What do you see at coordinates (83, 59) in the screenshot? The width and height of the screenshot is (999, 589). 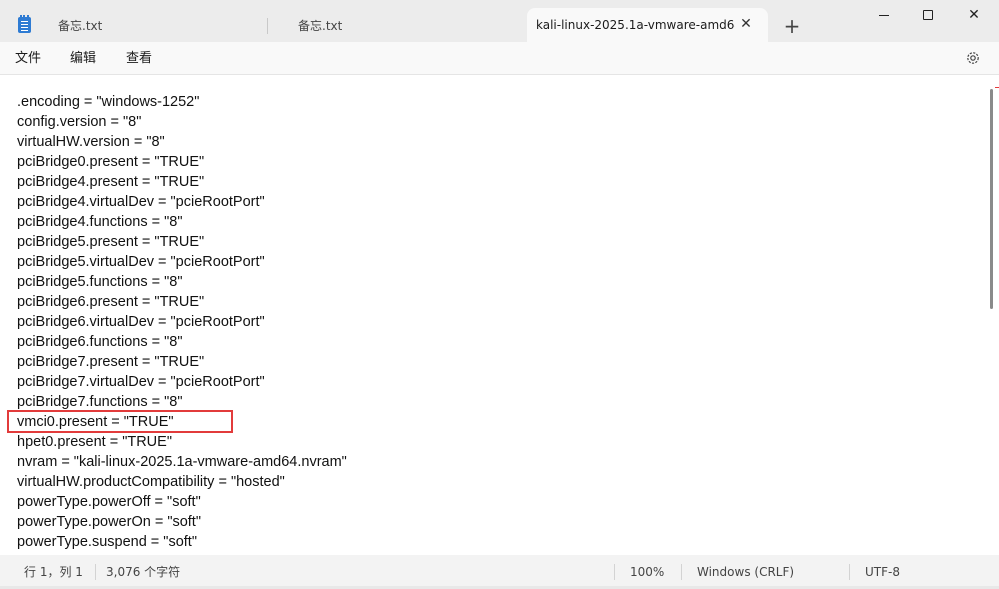 I see `menu-edit: 编辑` at bounding box center [83, 59].